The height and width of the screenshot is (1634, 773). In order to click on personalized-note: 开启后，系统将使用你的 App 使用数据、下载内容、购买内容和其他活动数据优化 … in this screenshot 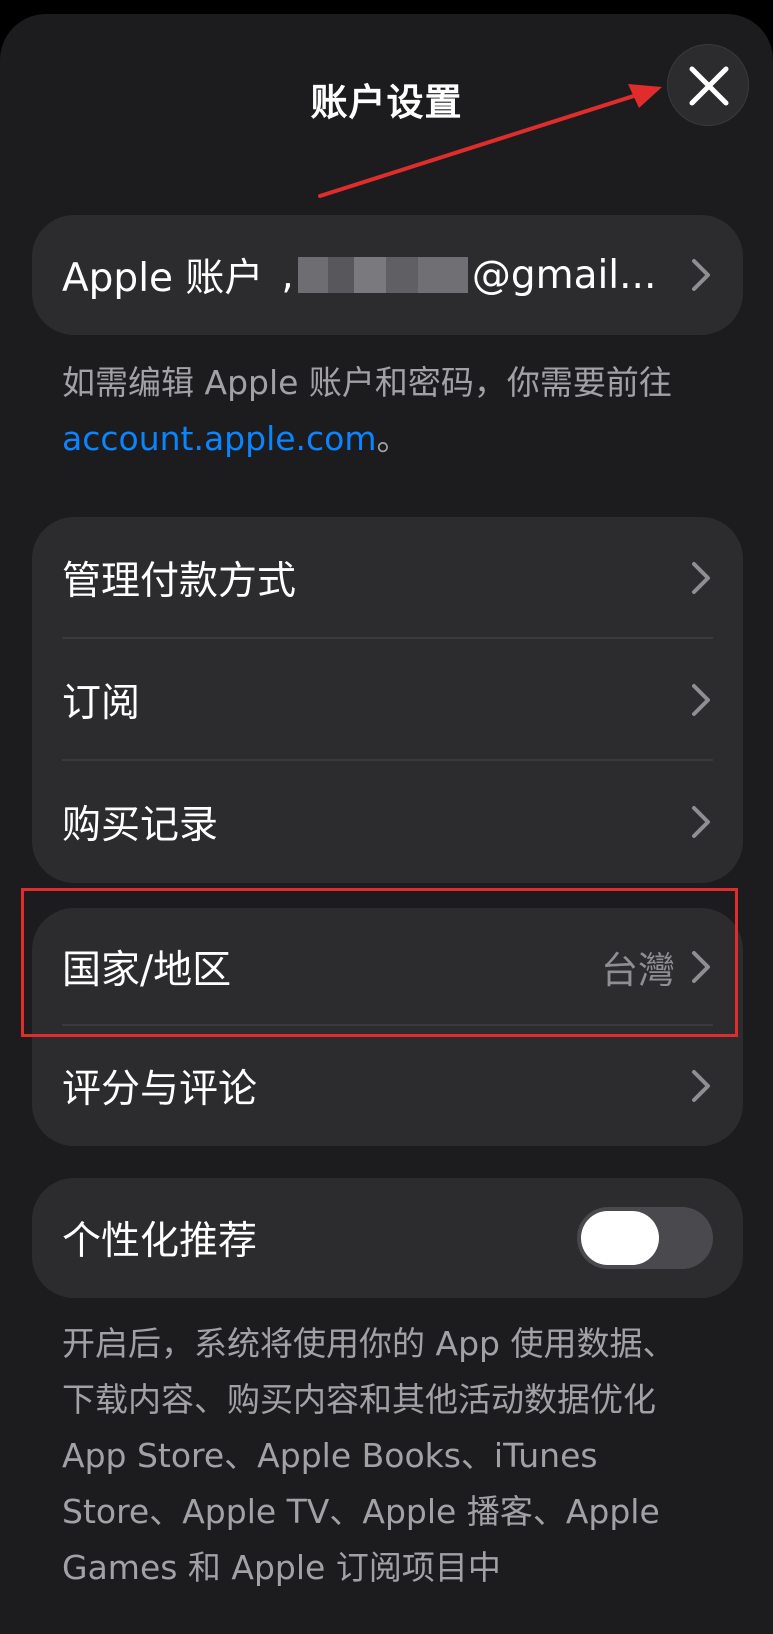, I will do `click(382, 1456)`.